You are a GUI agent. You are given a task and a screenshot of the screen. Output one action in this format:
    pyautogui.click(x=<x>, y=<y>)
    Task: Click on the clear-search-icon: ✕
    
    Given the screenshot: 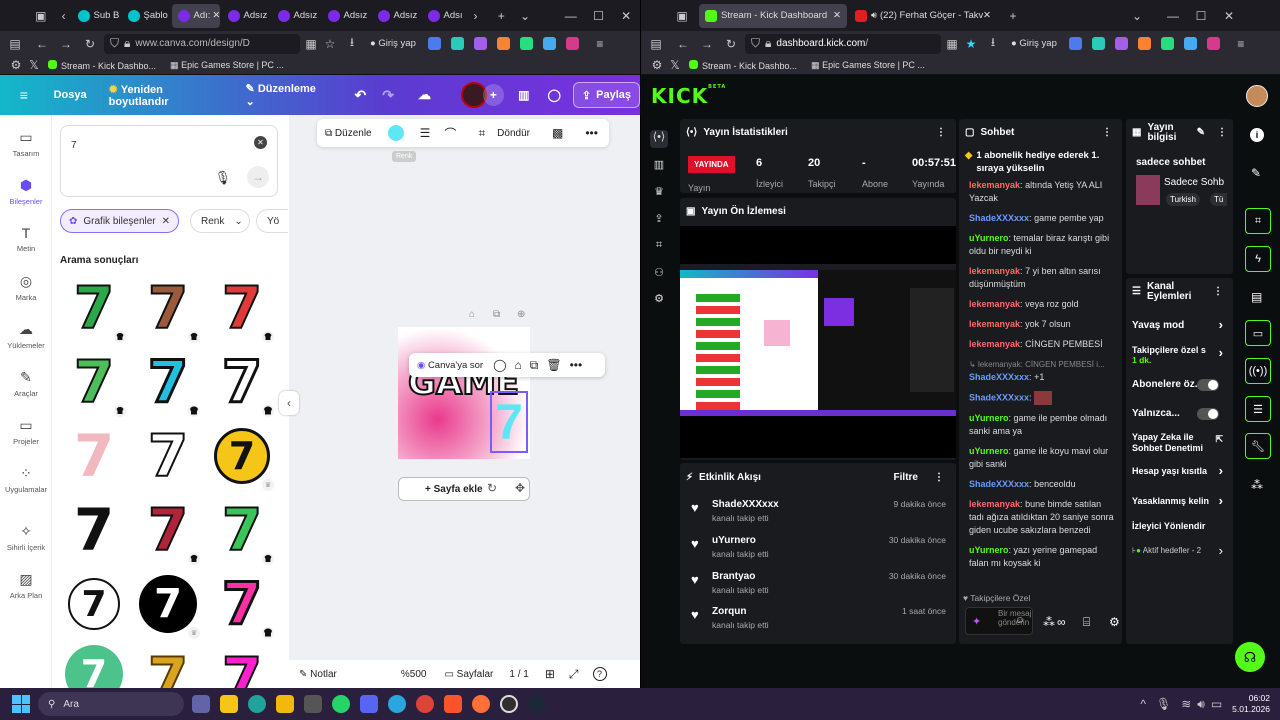 What is the action you would take?
    pyautogui.click(x=260, y=142)
    